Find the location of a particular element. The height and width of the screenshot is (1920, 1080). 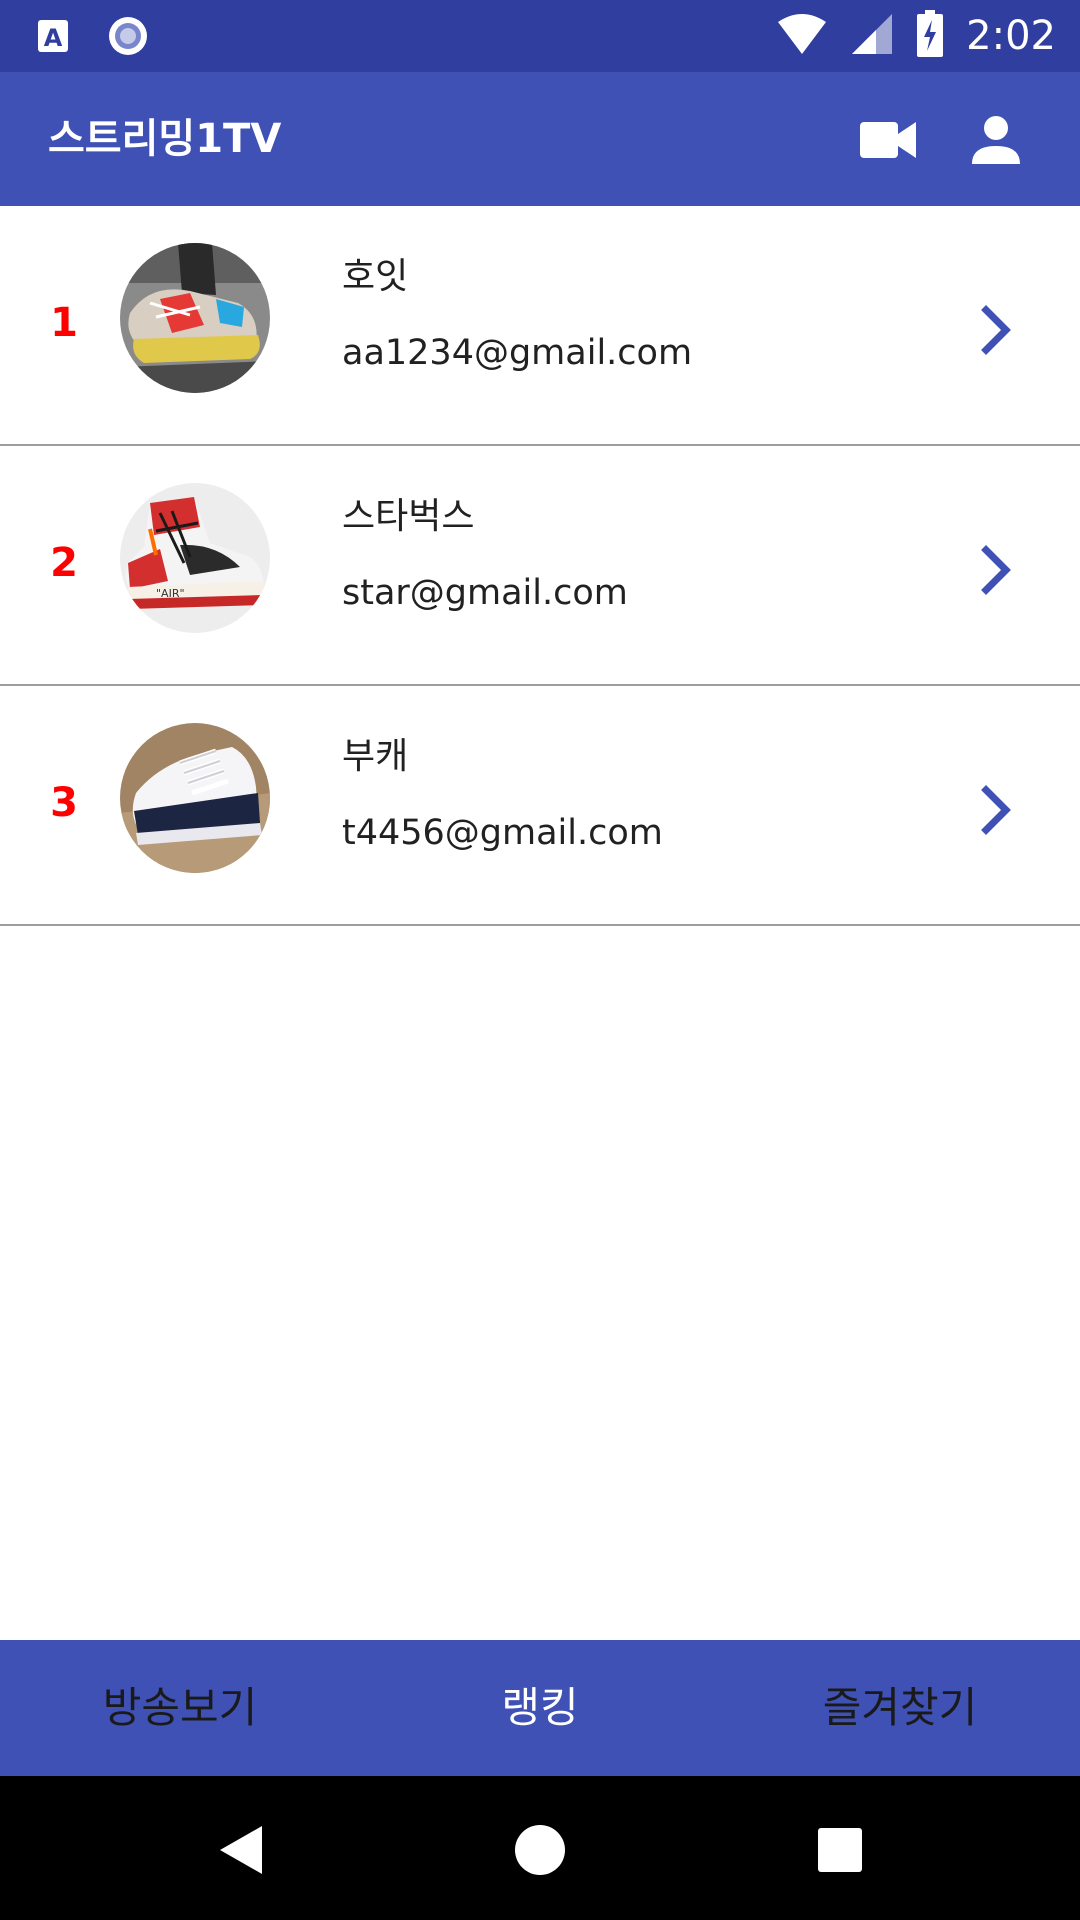

back-icon is located at coordinates (240, 1850).